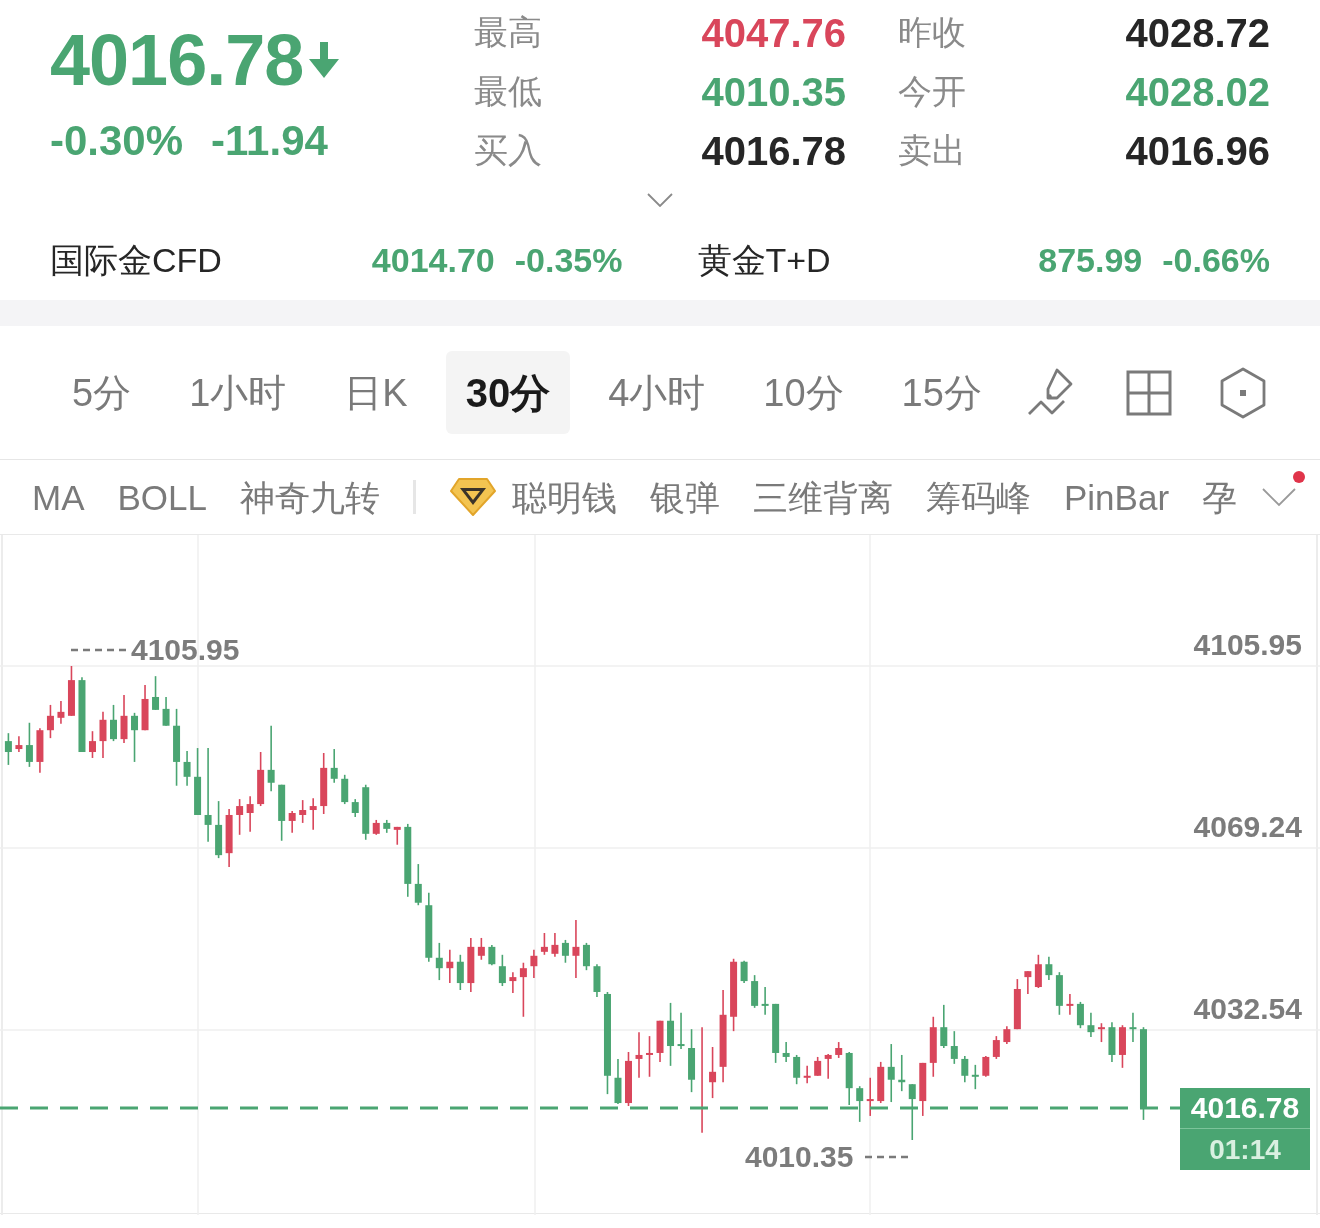  What do you see at coordinates (376, 392) in the screenshot?
I see `period-tab: 日K` at bounding box center [376, 392].